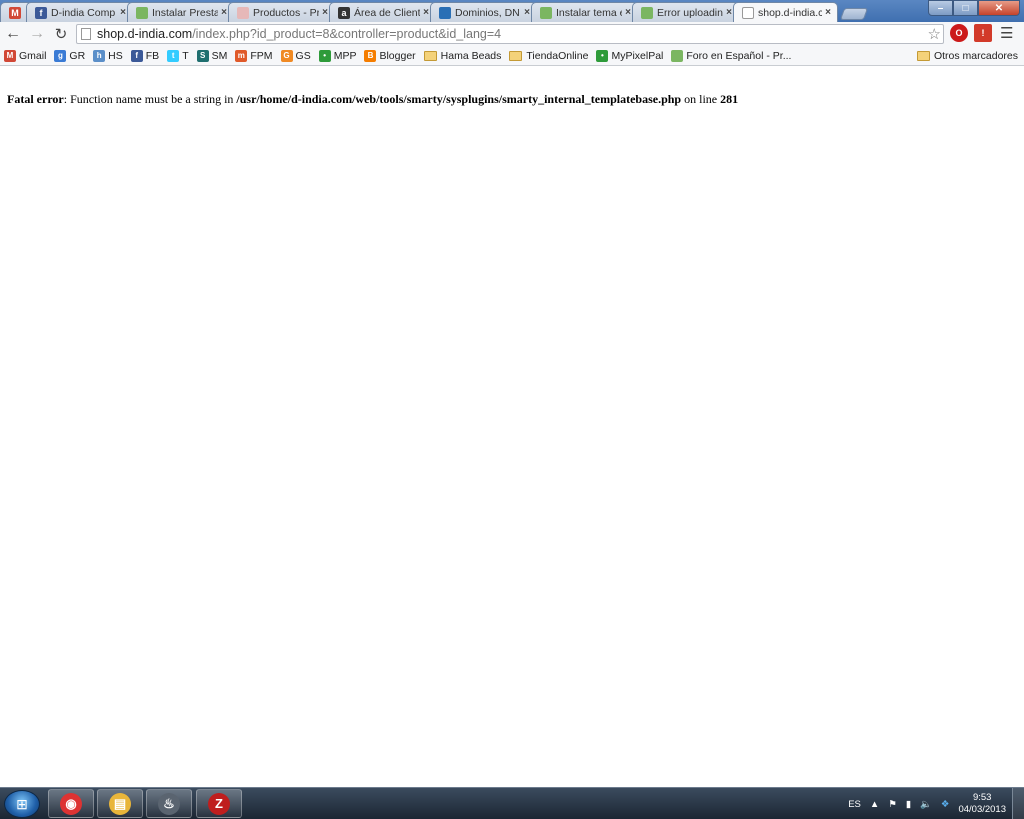 This screenshot has width=1024, height=819. I want to click on taskbar-item: Z, so click(219, 803).